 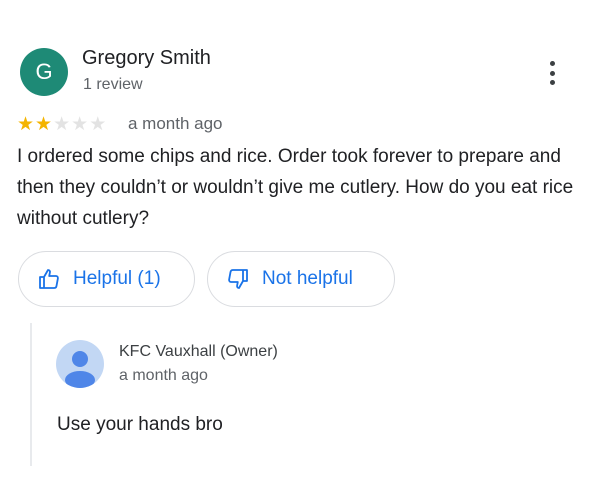 I want to click on reviewer-name: Gregory Smith, so click(x=146, y=58).